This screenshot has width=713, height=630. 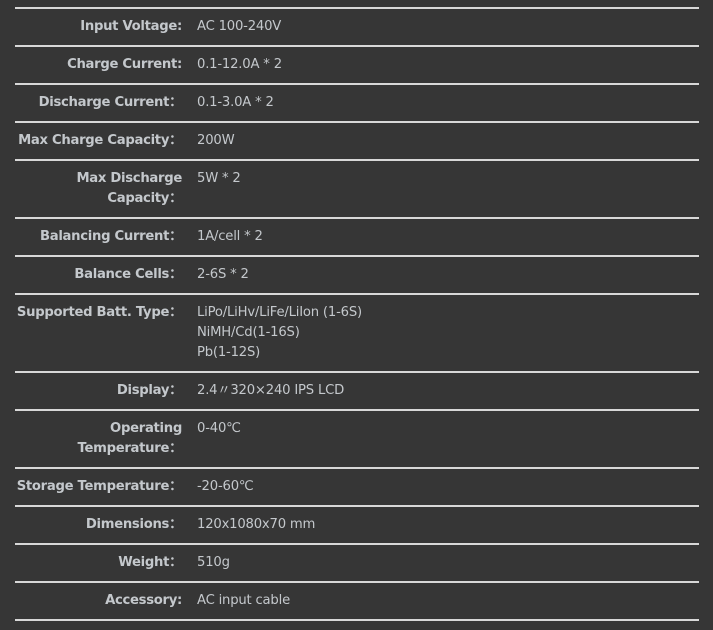 I want to click on spec-row-discharge-current: Discharge Current： 0.1-3.0A * 2, so click(x=357, y=104).